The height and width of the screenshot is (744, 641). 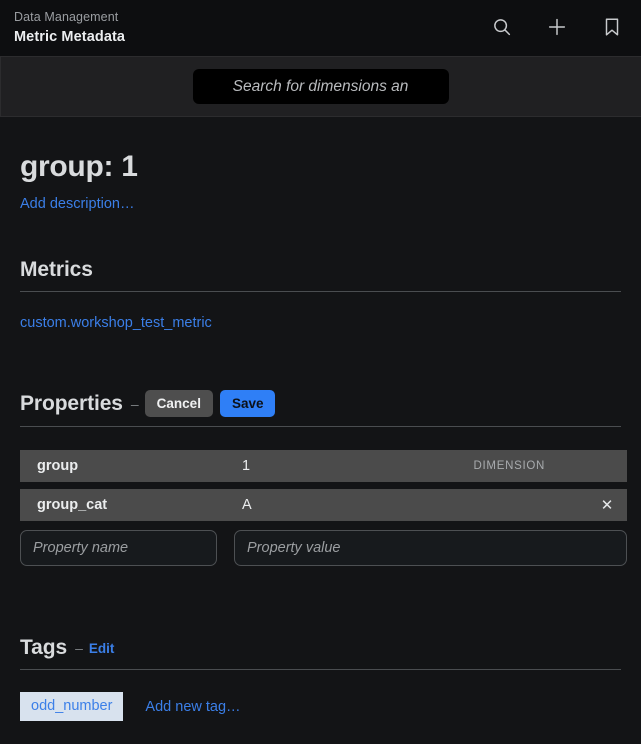 What do you see at coordinates (509, 466) in the screenshot?
I see `status-badge: DIMENSION` at bounding box center [509, 466].